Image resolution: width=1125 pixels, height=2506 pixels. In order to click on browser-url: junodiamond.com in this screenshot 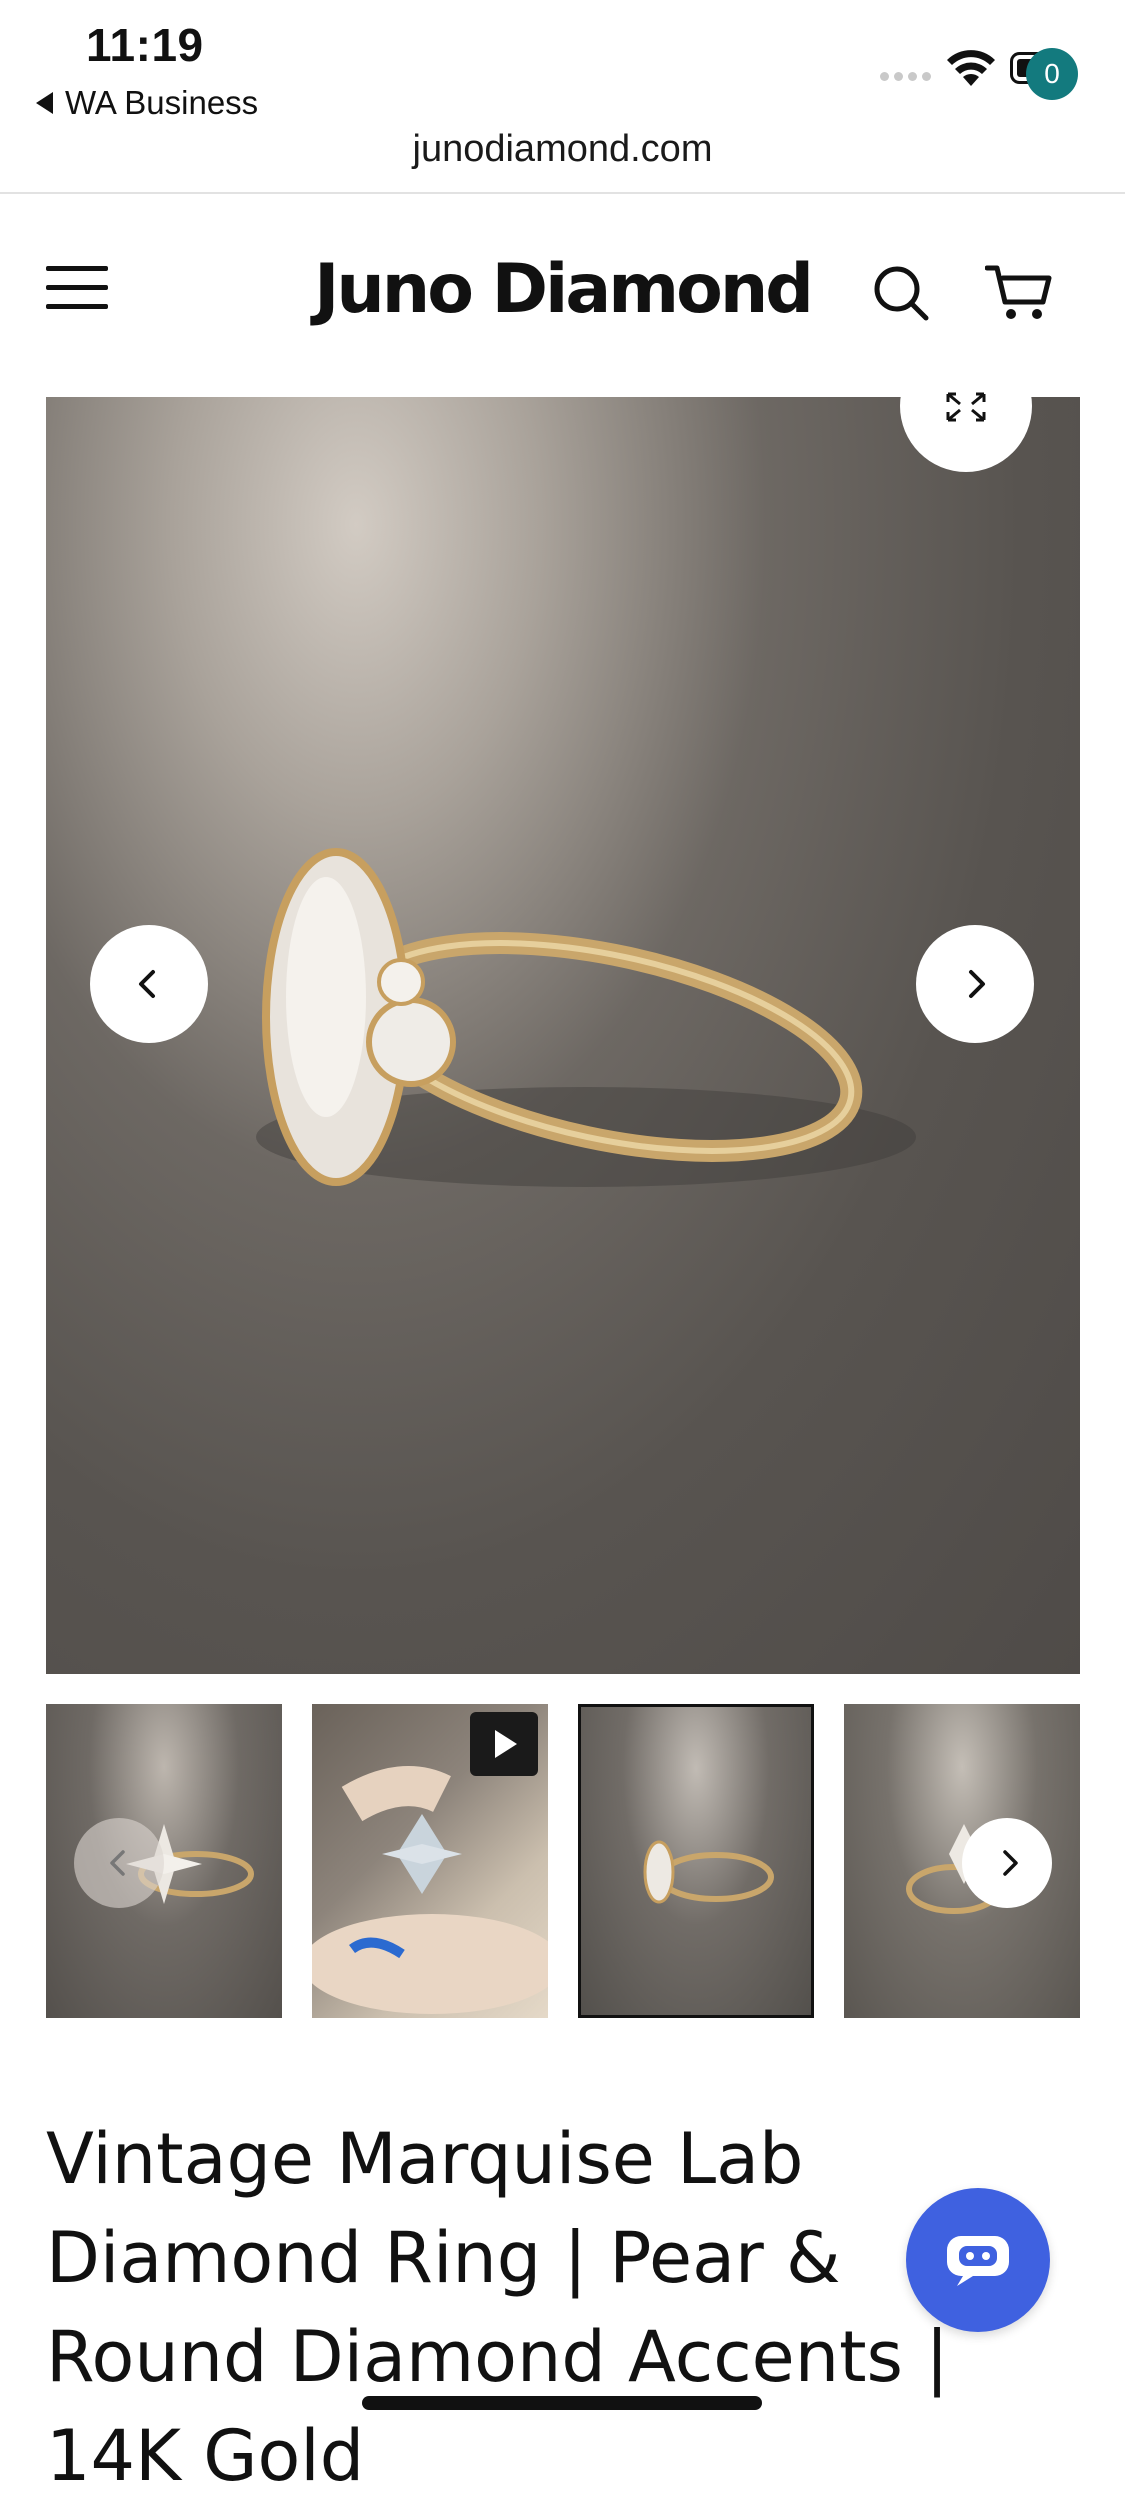, I will do `click(562, 149)`.